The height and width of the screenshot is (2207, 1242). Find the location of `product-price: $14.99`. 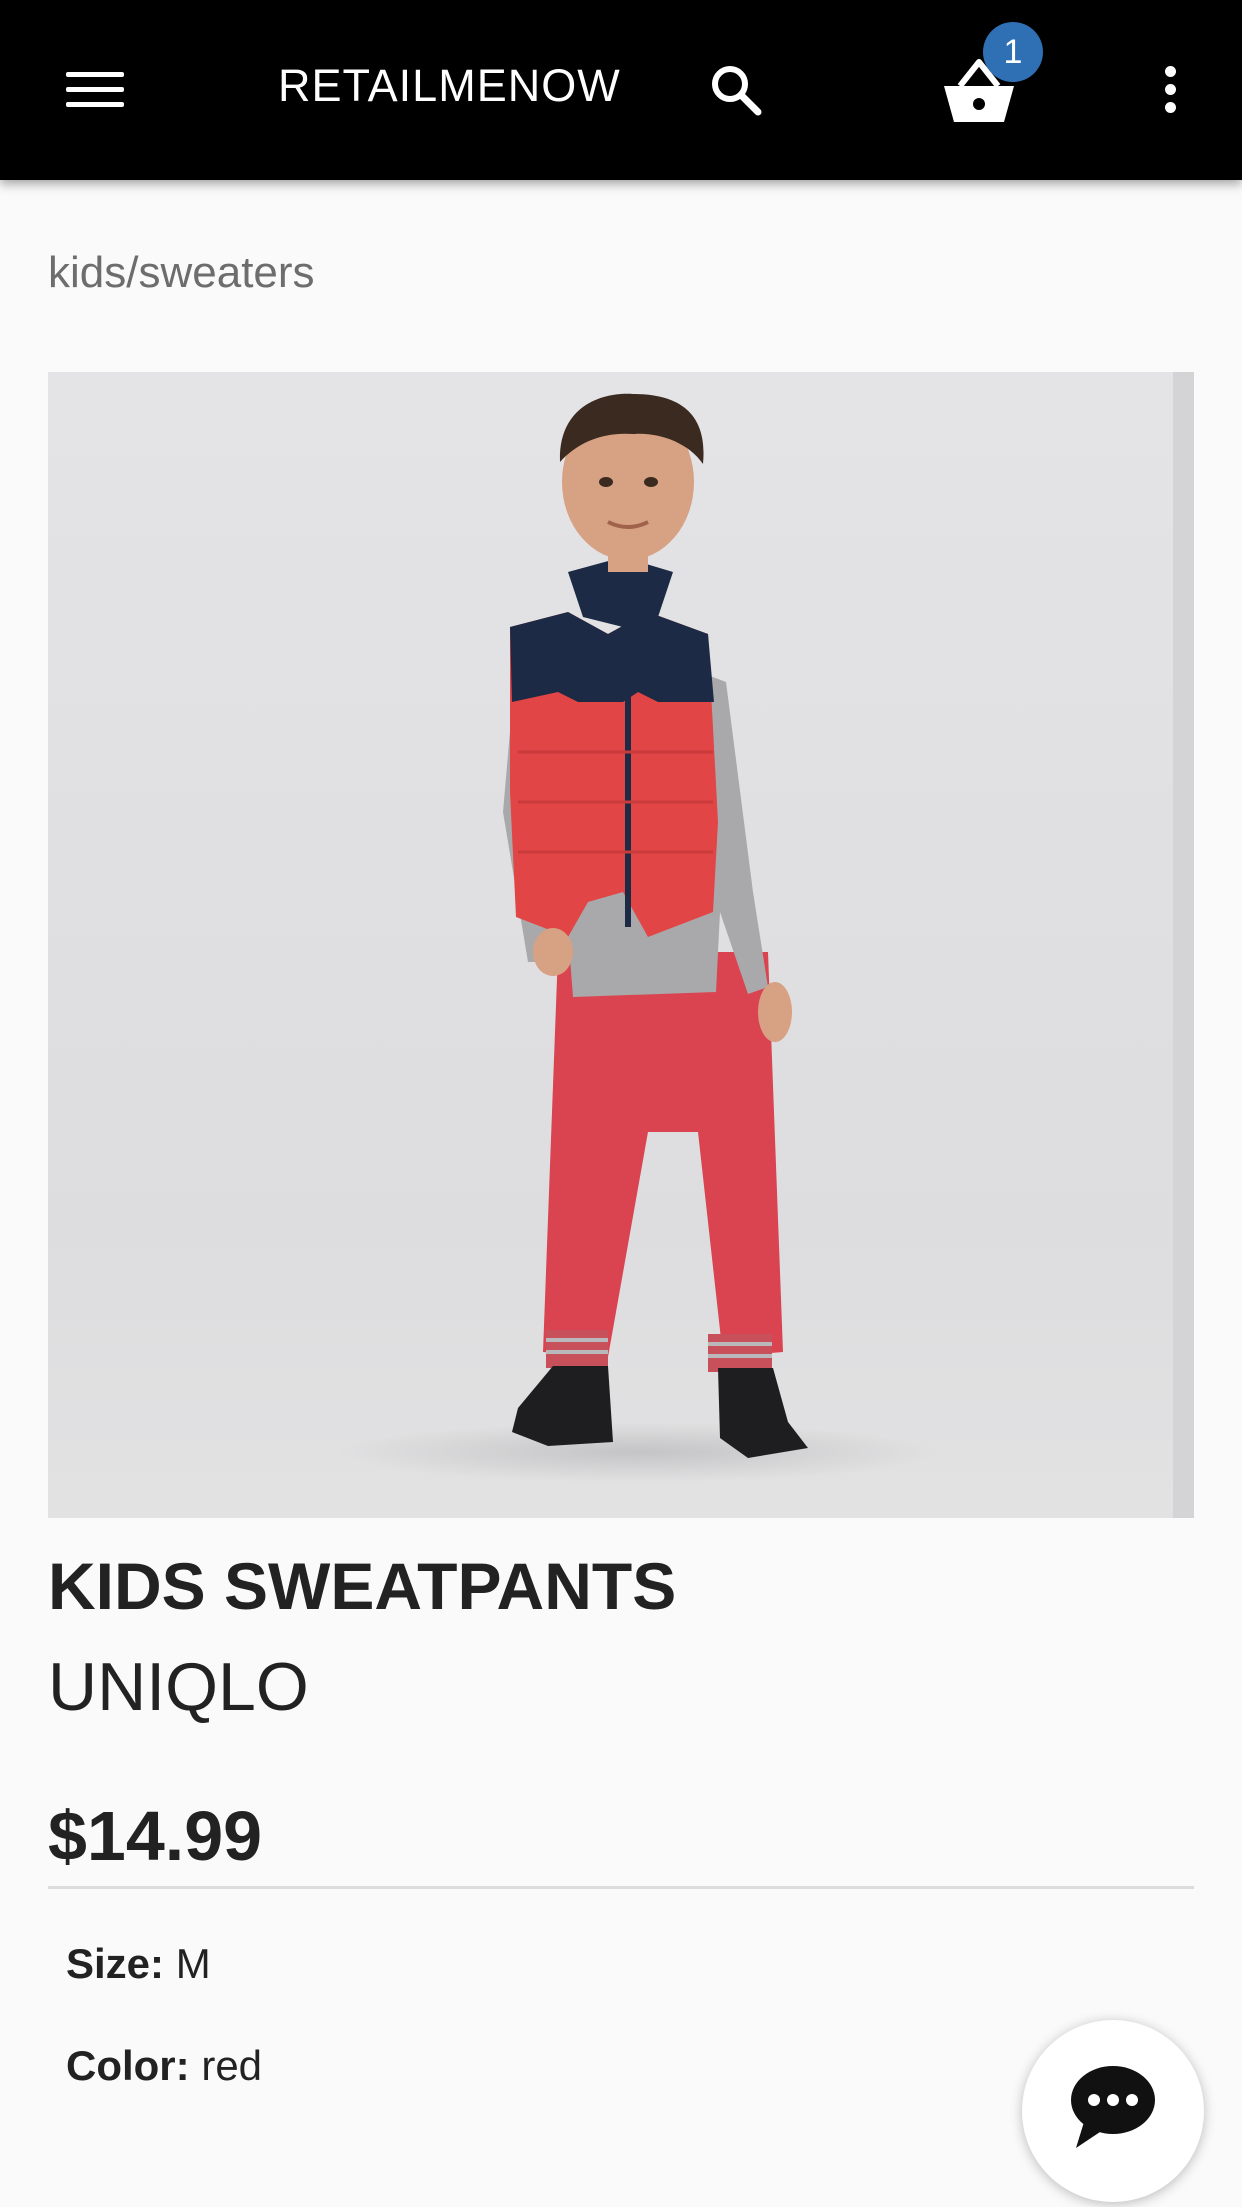

product-price: $14.99 is located at coordinates (155, 1836).